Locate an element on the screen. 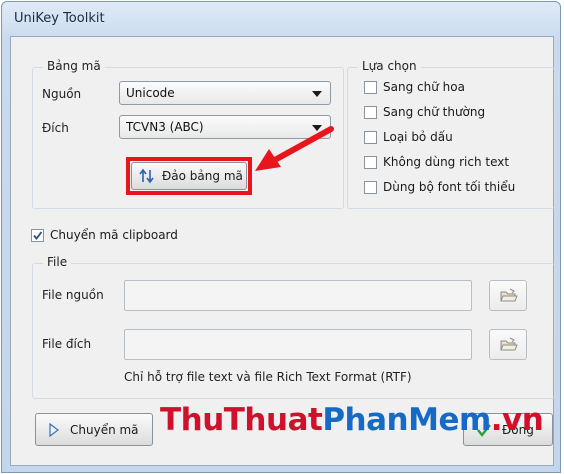 This screenshot has width=564, height=474. option-no-rich-text: Không dùng rich text is located at coordinates (436, 162).